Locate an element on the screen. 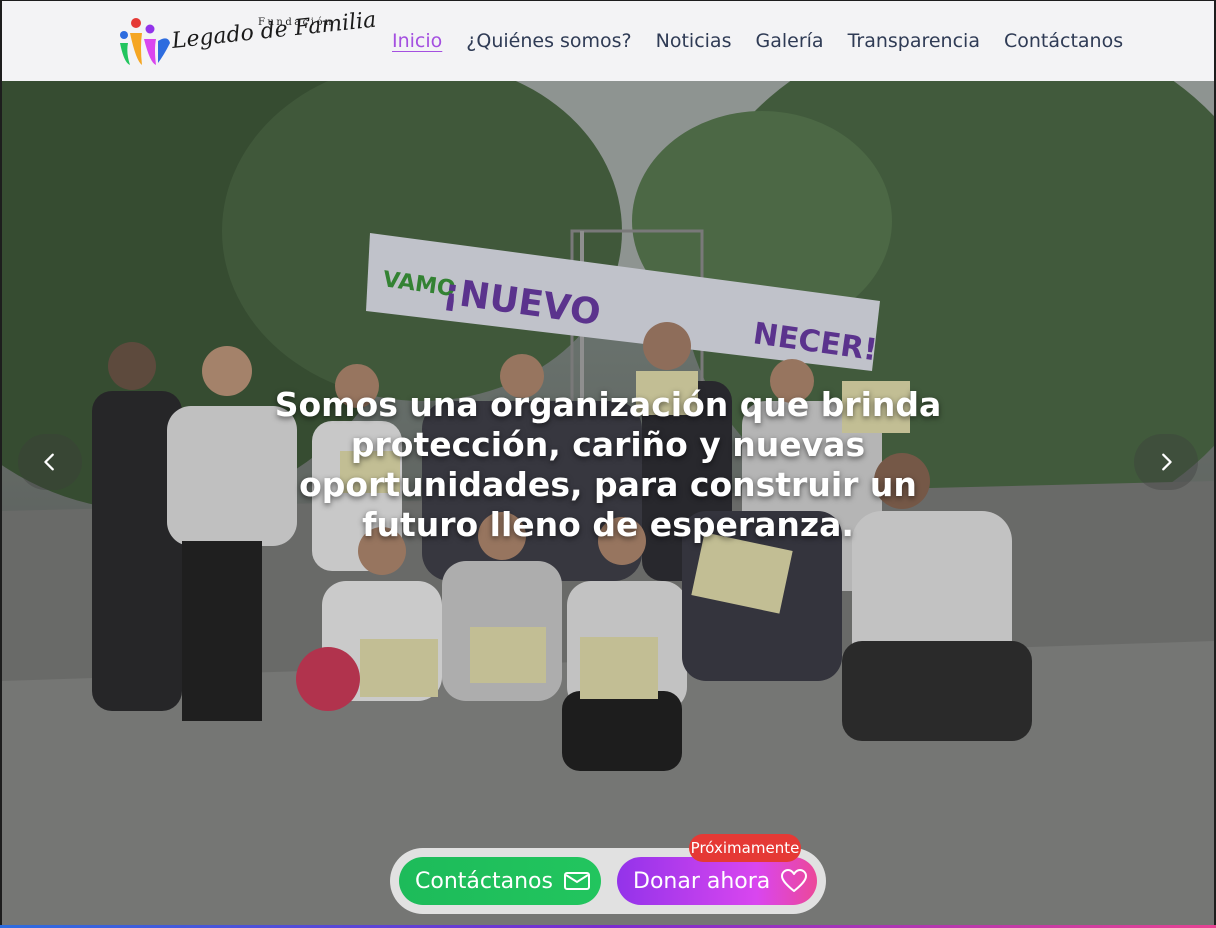 The image size is (1216, 928). carousel-next-button is located at coordinates (1166, 462).